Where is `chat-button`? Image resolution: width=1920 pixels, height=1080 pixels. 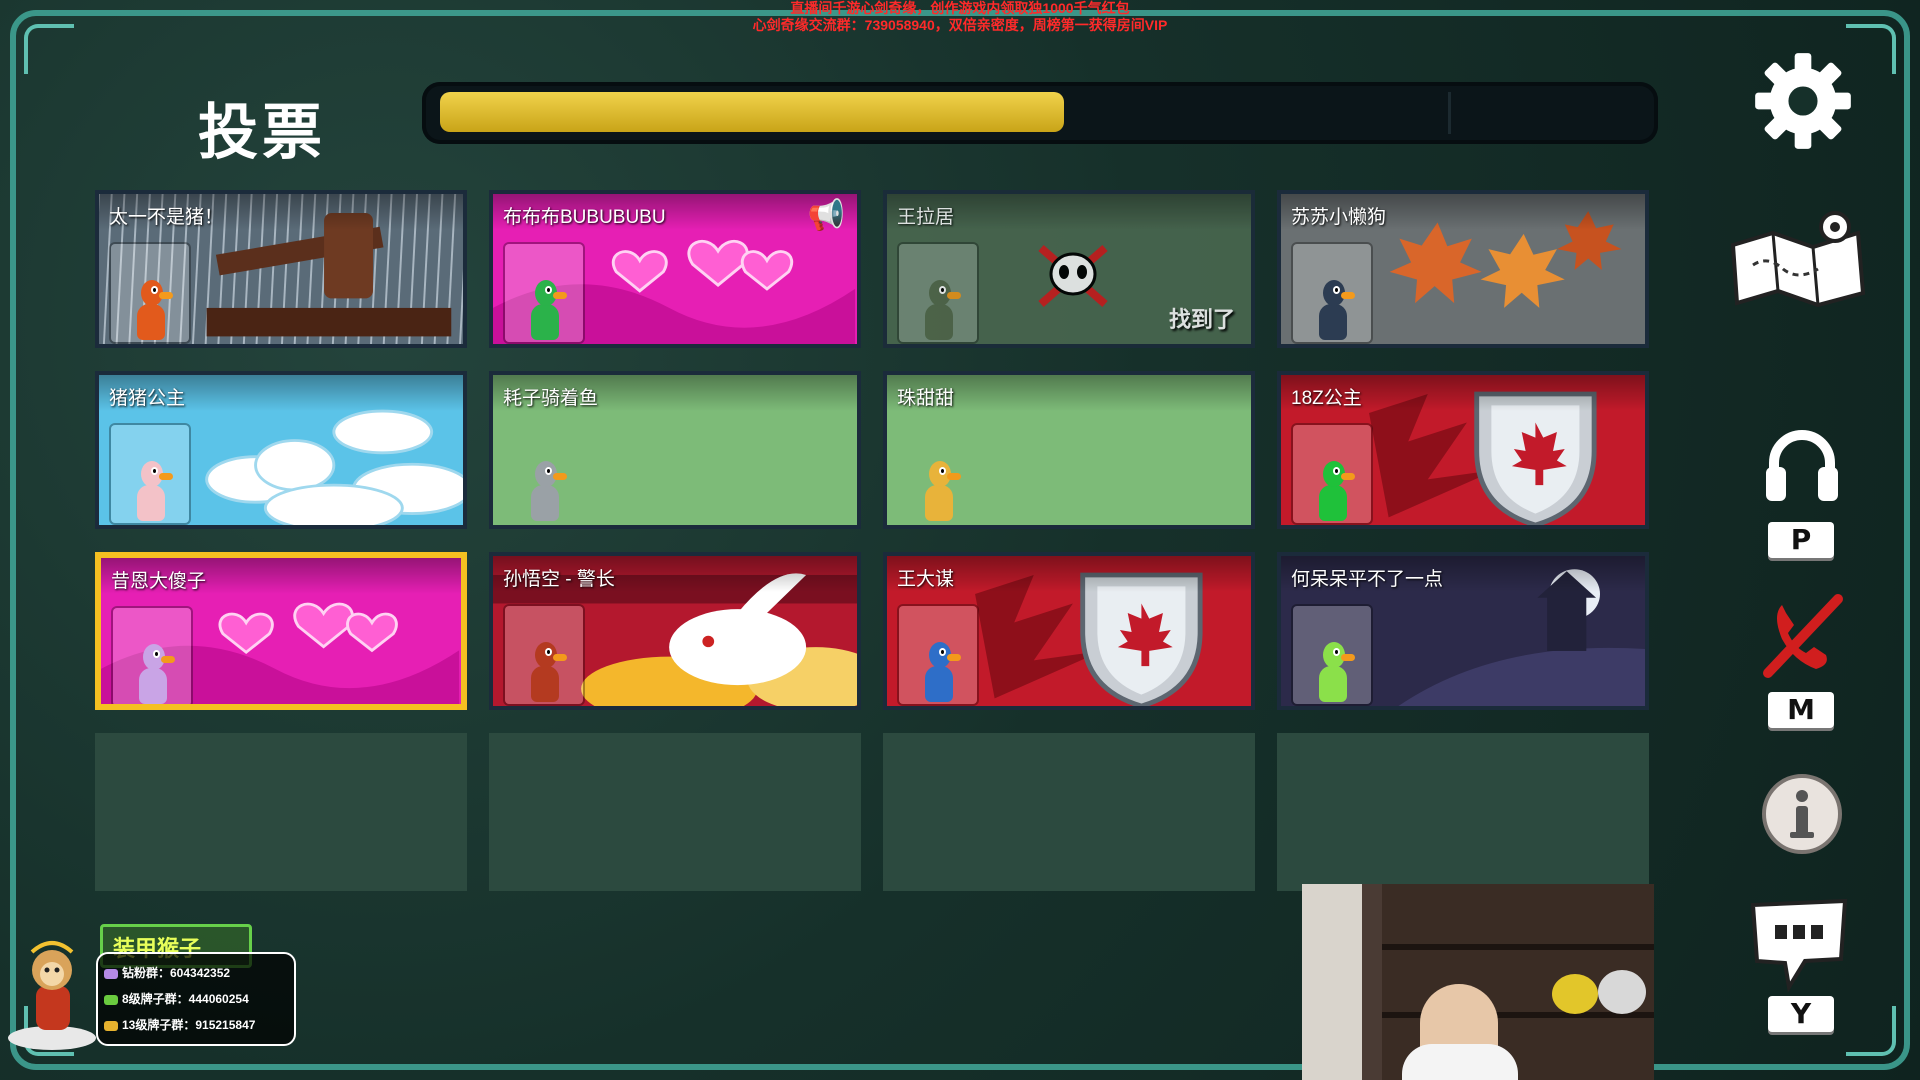 chat-button is located at coordinates (1800, 945).